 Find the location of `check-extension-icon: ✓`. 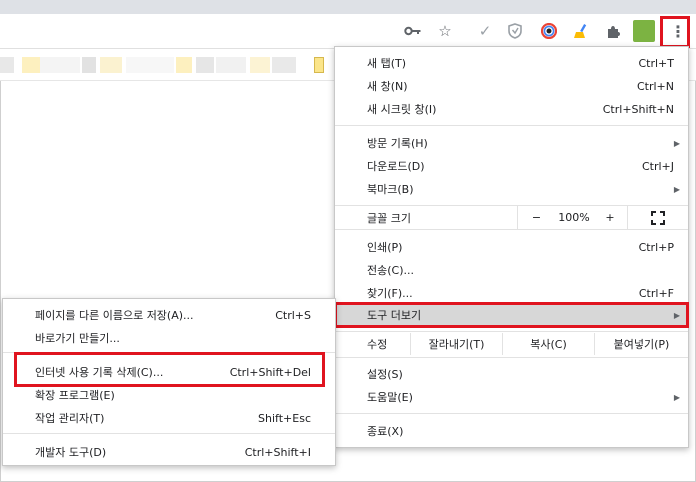

check-extension-icon: ✓ is located at coordinates (485, 31).